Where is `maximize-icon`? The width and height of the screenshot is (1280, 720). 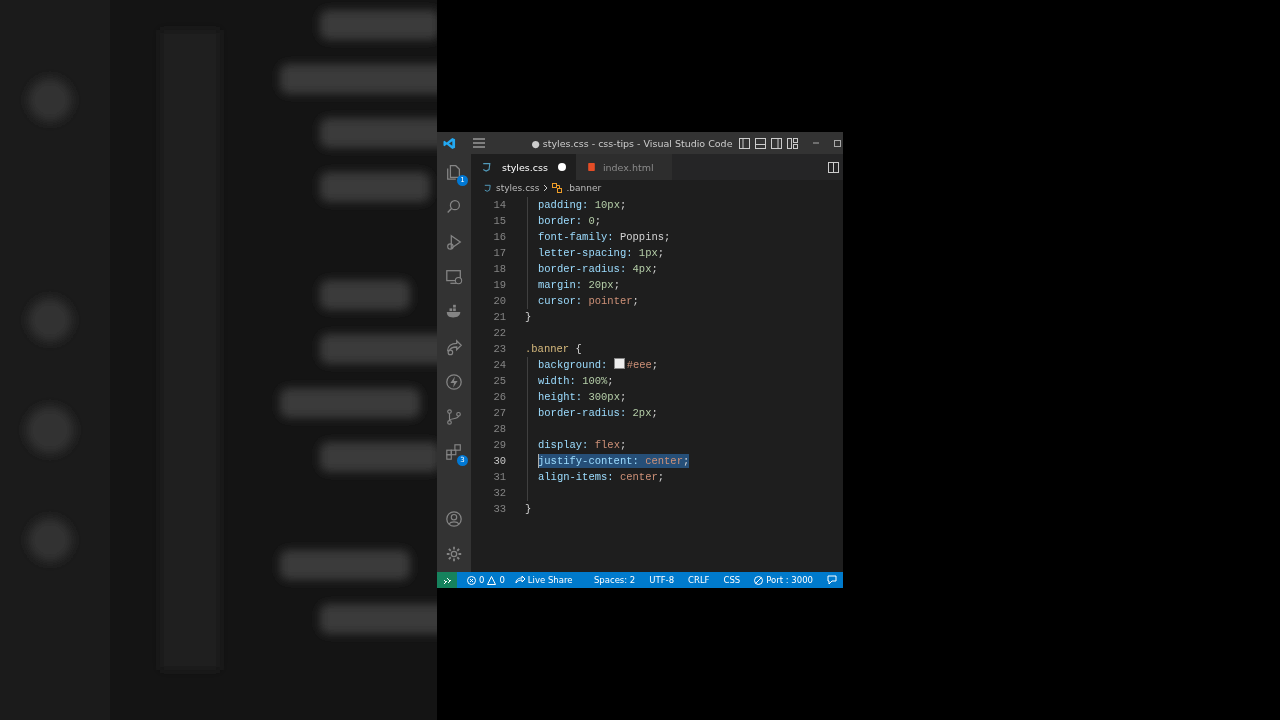
maximize-icon is located at coordinates (837, 143).